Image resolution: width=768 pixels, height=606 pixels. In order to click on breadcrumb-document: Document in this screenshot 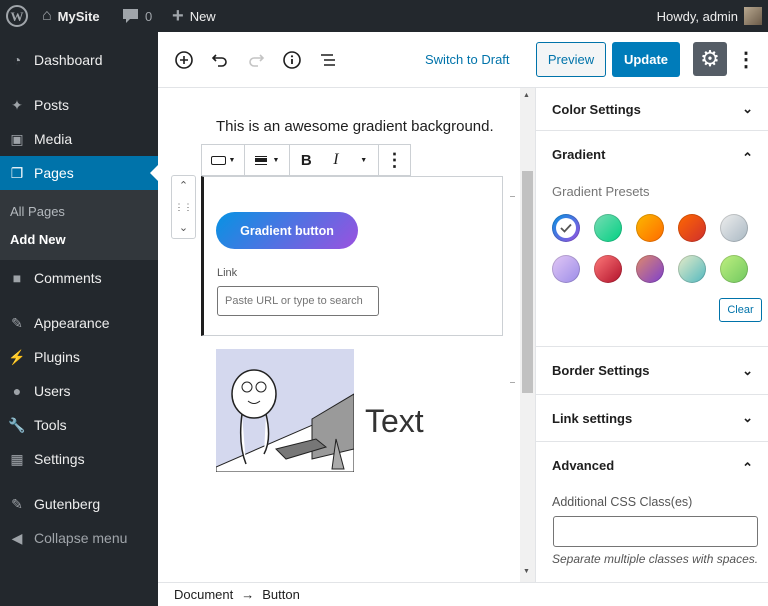, I will do `click(203, 594)`.